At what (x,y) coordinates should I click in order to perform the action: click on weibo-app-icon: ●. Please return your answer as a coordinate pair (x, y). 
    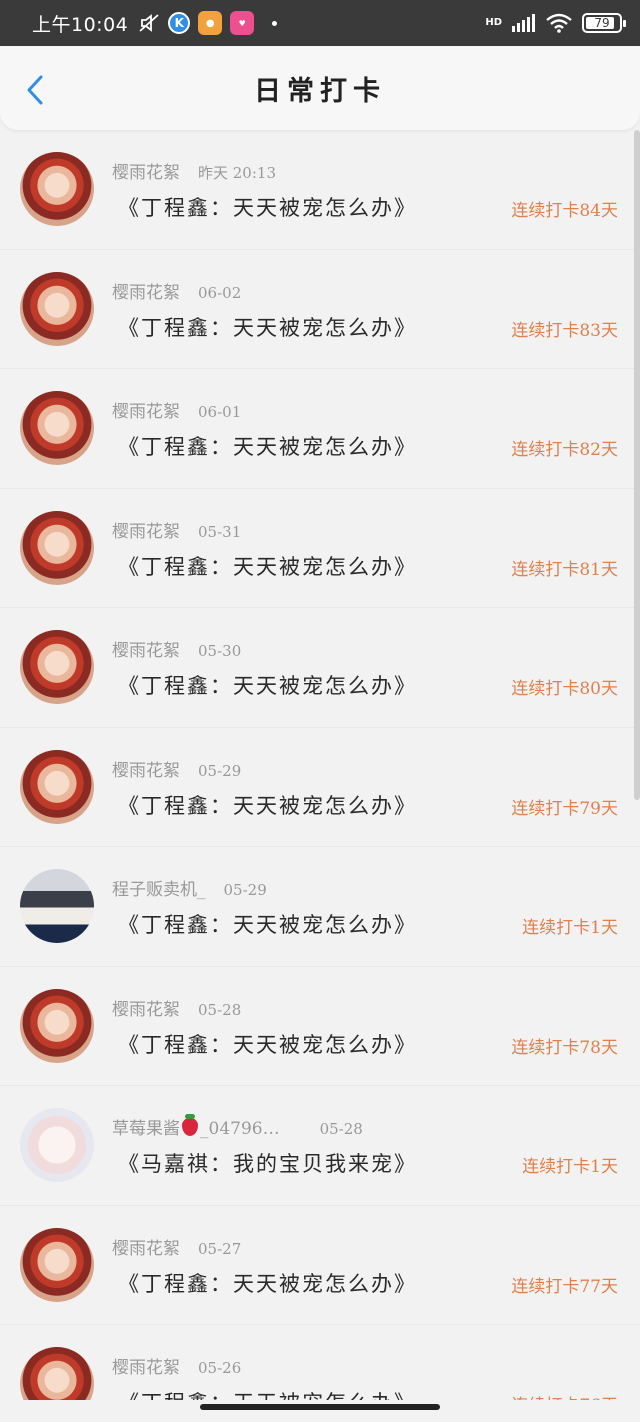
    Looking at the image, I should click on (210, 23).